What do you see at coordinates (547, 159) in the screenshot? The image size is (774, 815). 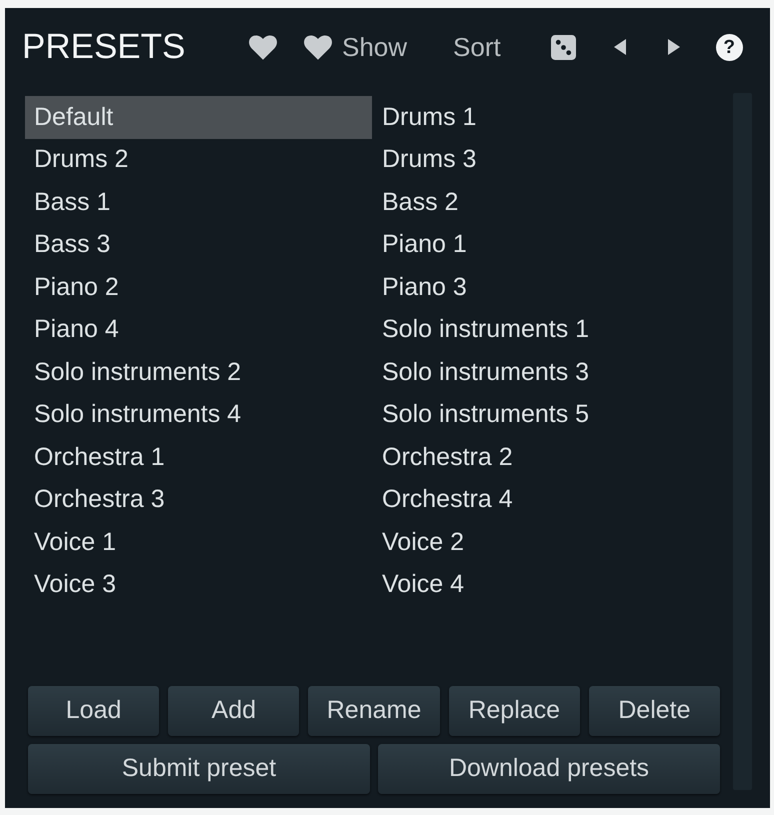 I see `preset-item: Drums 3` at bounding box center [547, 159].